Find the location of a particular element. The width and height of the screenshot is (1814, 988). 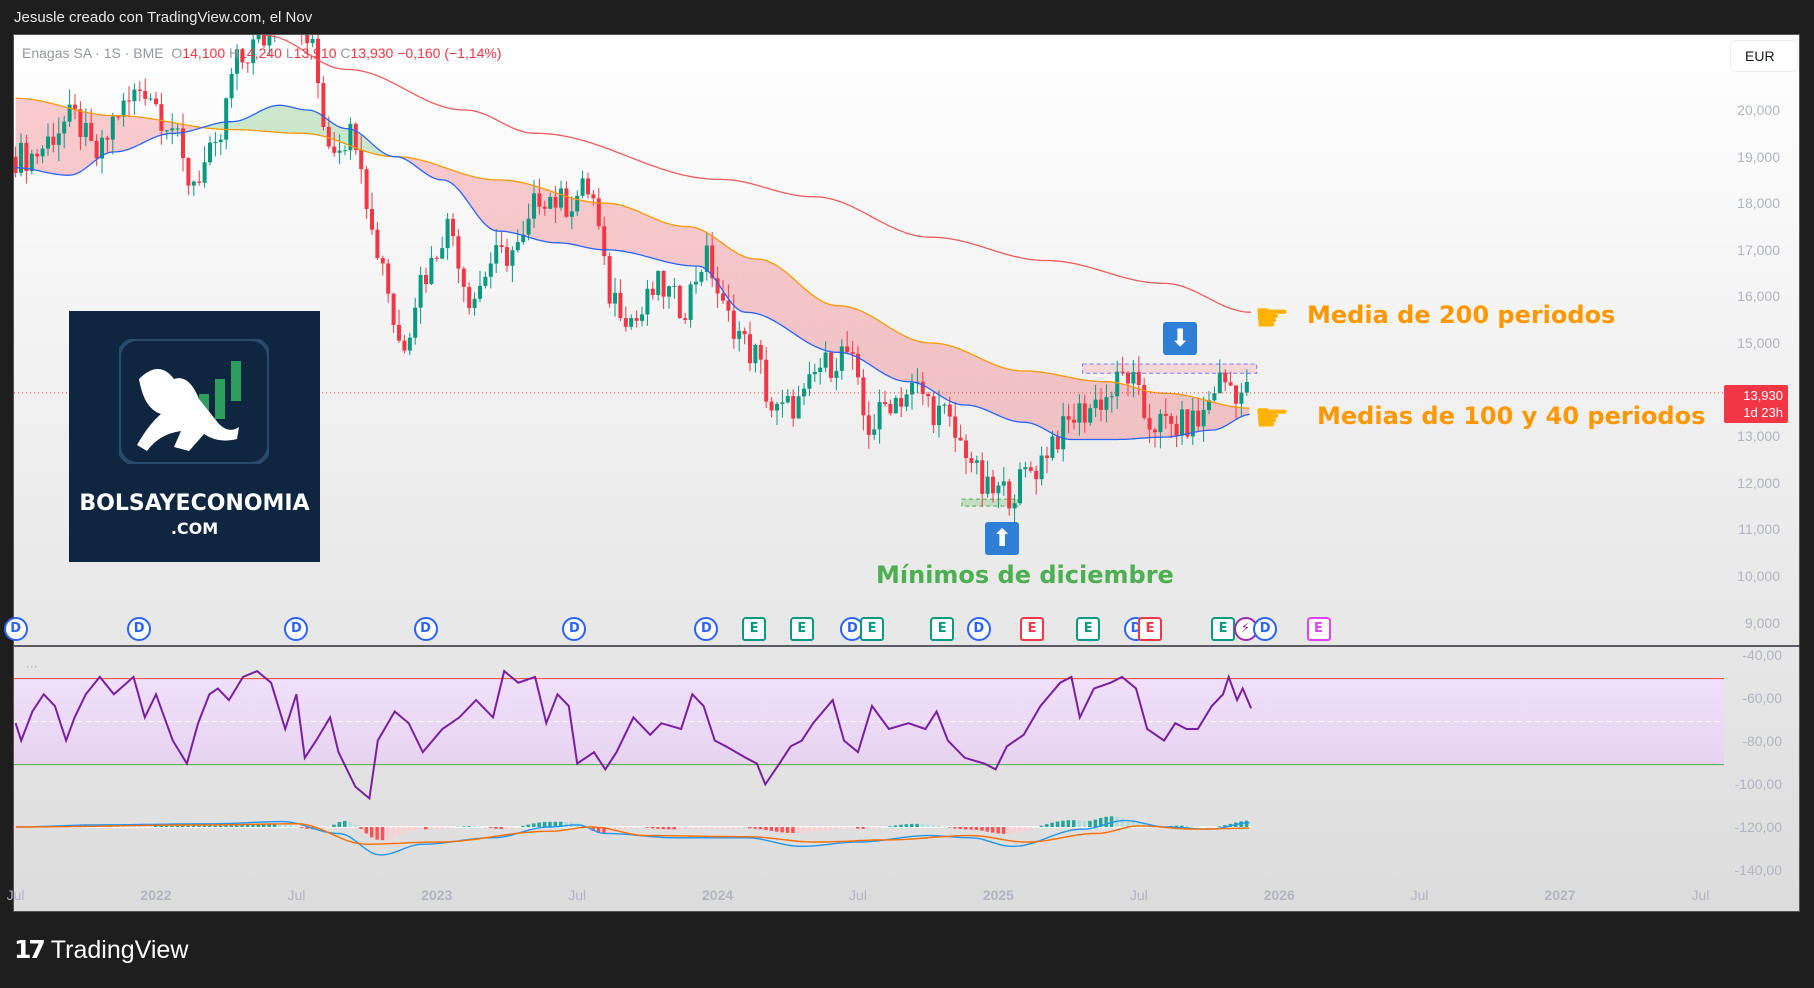

symbol-name: Enagas SA · 1S · BME is located at coordinates (93, 53).